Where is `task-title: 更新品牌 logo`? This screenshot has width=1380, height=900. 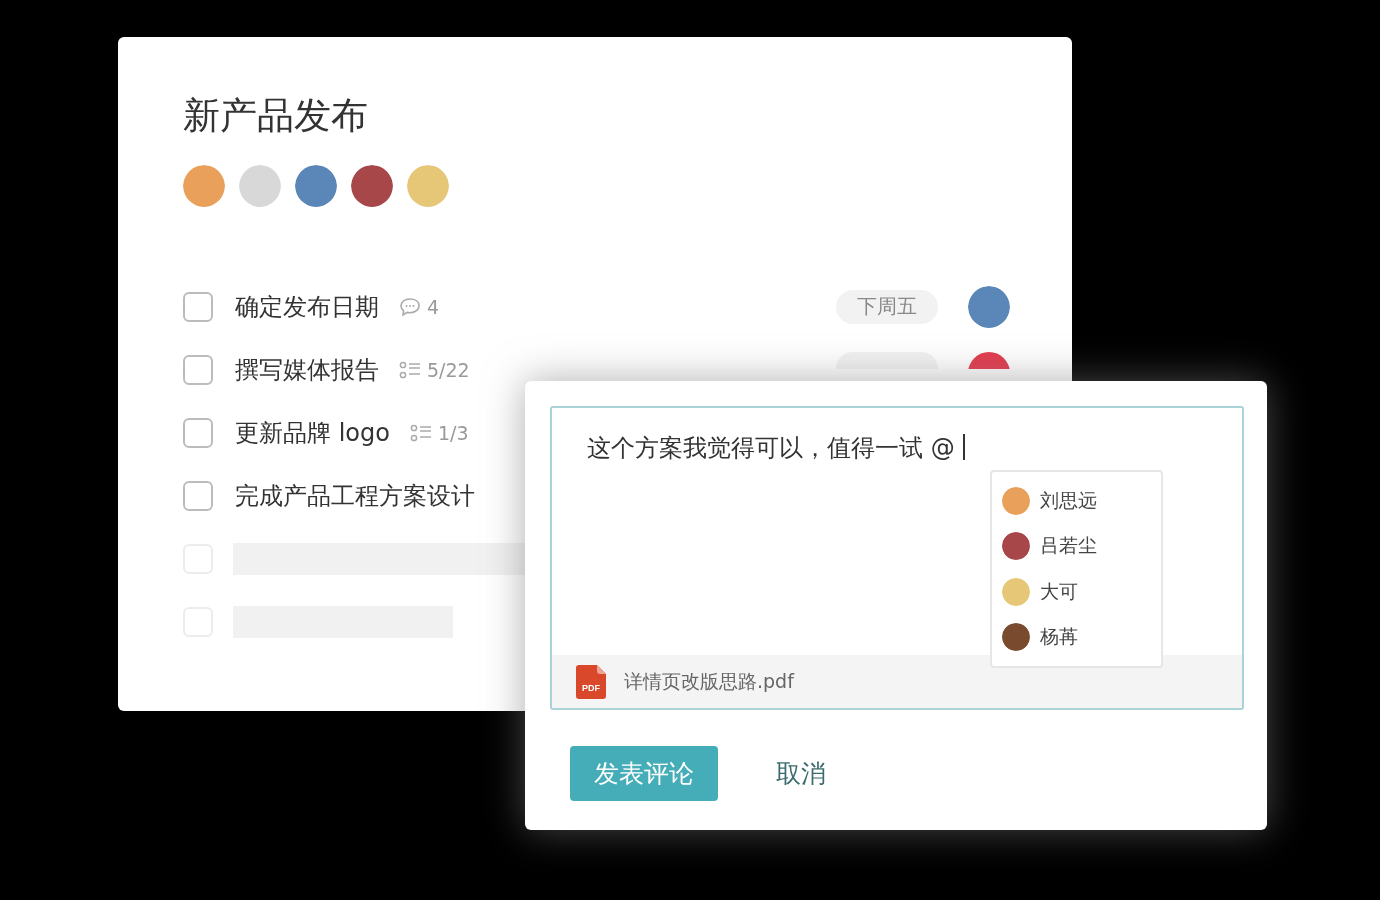 task-title: 更新品牌 logo is located at coordinates (312, 433).